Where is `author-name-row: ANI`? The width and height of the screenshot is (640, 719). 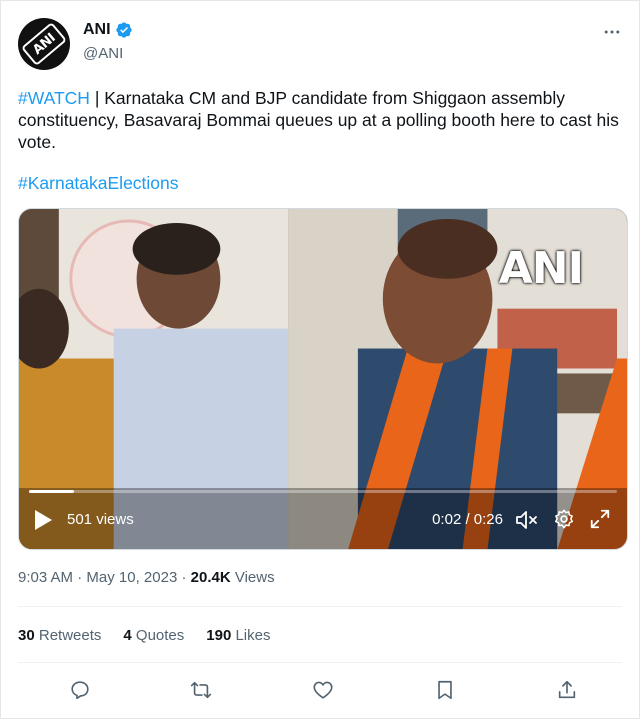
author-name-row: ANI is located at coordinates (108, 30).